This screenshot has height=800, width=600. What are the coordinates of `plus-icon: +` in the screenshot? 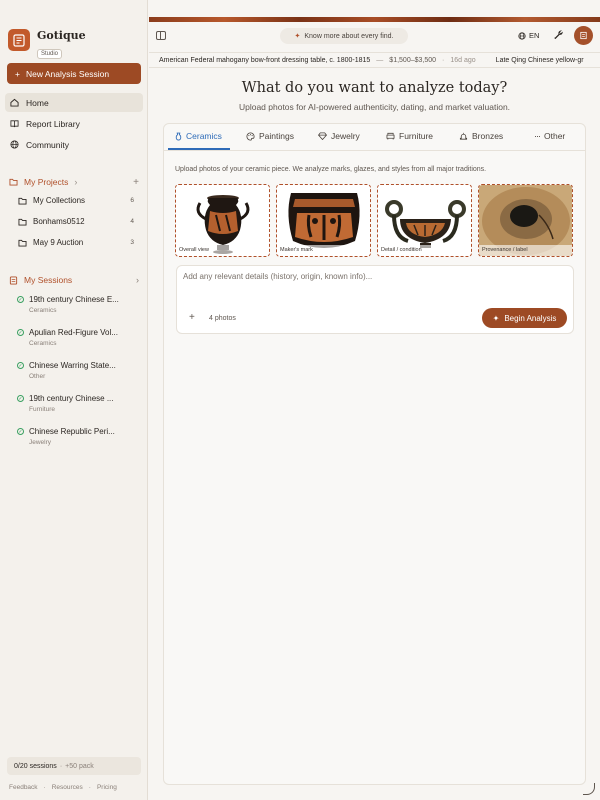 It's located at (17, 73).